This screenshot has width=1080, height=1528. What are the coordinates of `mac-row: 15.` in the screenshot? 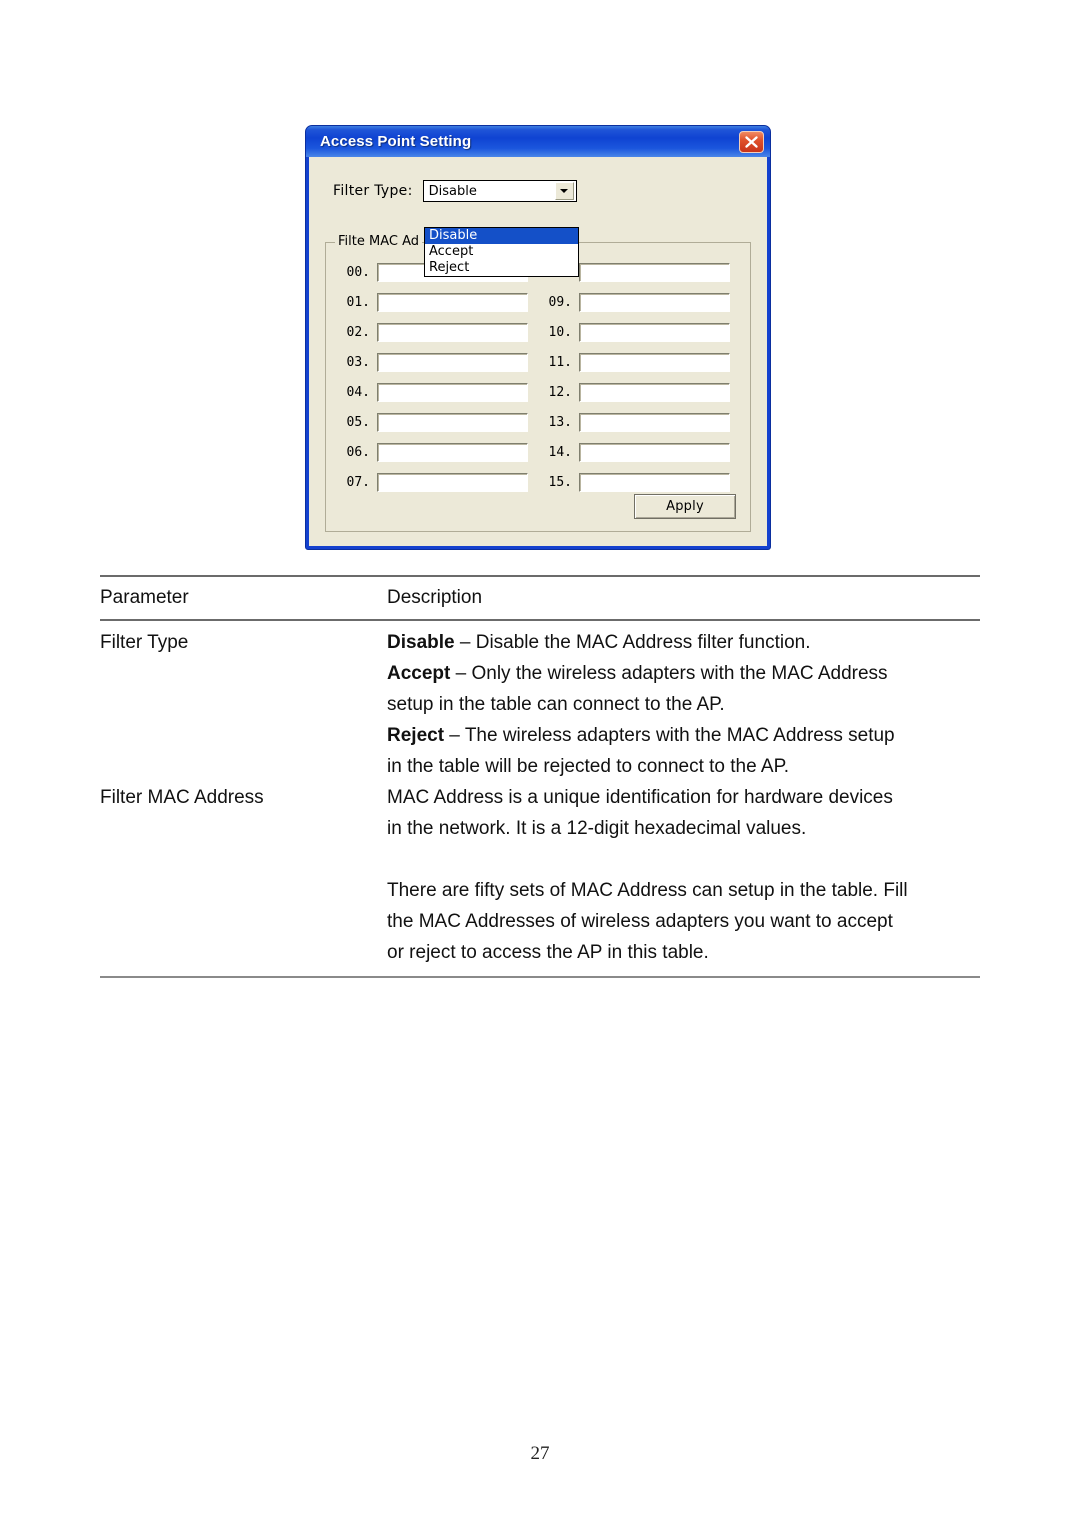 It's located at (639, 482).